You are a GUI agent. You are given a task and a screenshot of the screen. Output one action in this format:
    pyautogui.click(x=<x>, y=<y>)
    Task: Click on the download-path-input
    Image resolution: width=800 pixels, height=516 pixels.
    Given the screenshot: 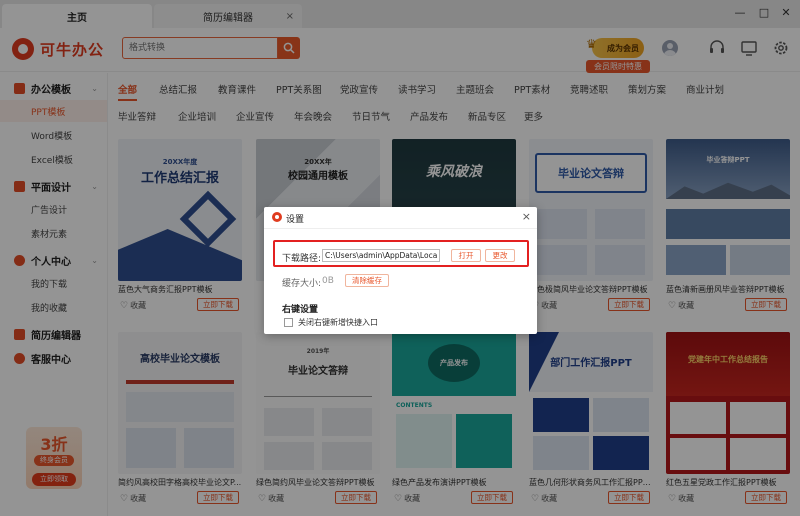 What is the action you would take?
    pyautogui.click(x=381, y=255)
    